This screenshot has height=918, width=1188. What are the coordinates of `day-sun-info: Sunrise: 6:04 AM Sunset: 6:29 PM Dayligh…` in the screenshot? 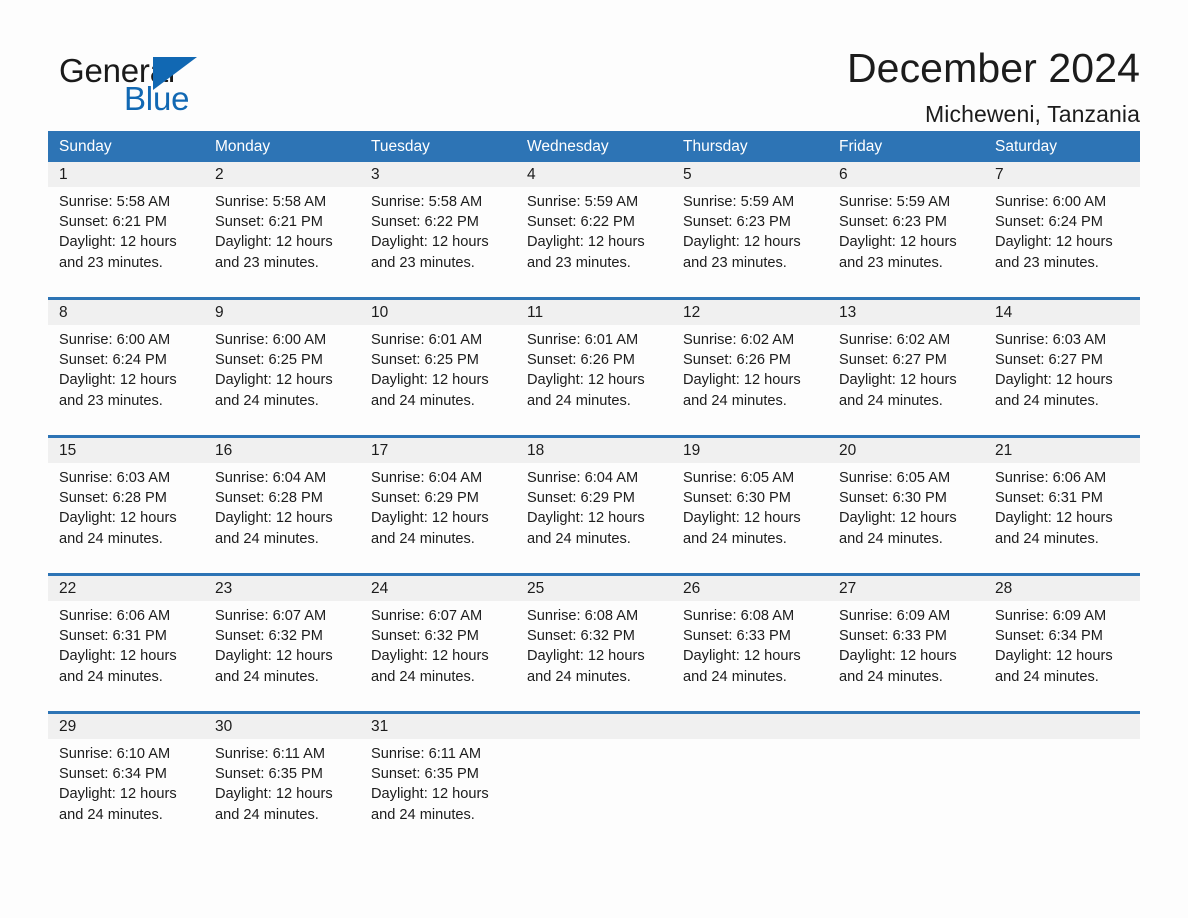 It's located at (586, 508).